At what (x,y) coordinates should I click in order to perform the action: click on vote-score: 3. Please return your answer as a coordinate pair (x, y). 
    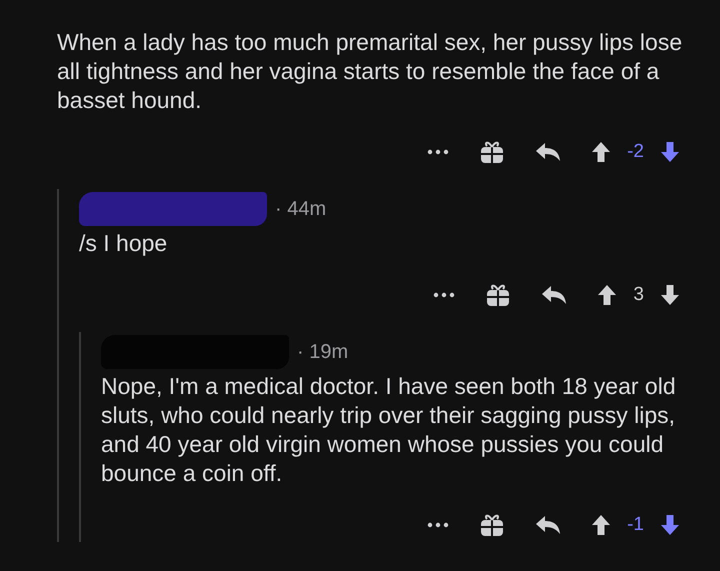
    Looking at the image, I should click on (638, 295).